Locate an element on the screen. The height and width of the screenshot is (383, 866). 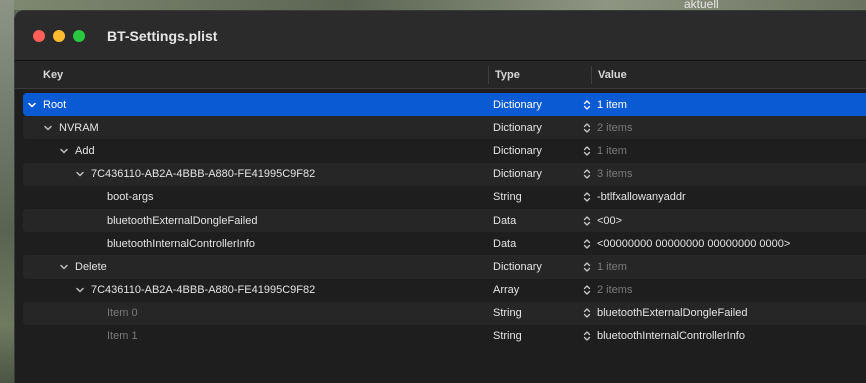
outline-row: NVRAM Dictionary 2 items is located at coordinates (444, 128).